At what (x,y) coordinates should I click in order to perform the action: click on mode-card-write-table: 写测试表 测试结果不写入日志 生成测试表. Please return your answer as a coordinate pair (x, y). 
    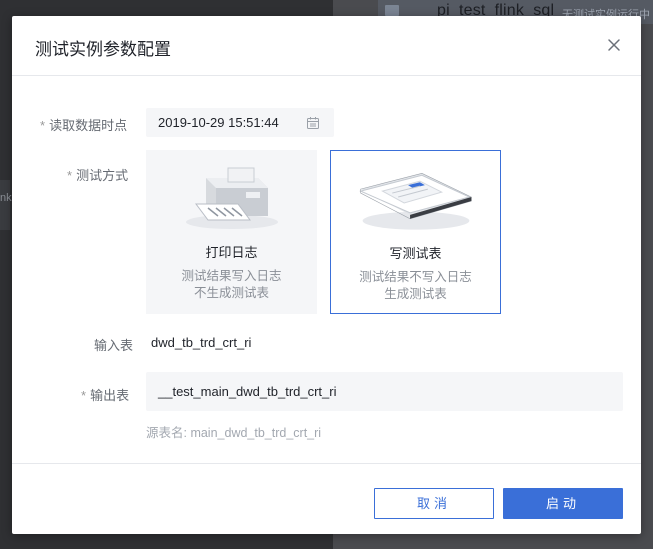
    Looking at the image, I should click on (415, 232).